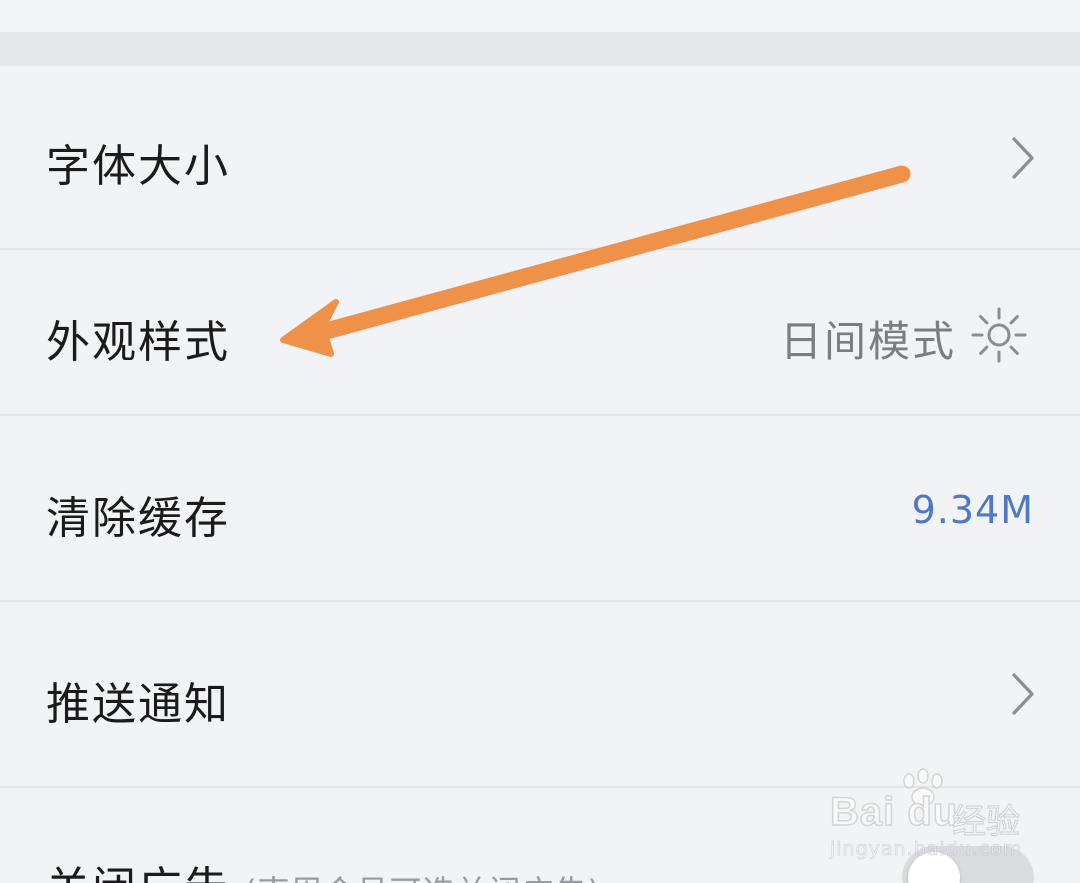 The image size is (1080, 883). Describe the element at coordinates (985, 821) in the screenshot. I see `watermark-name: 经验` at that location.